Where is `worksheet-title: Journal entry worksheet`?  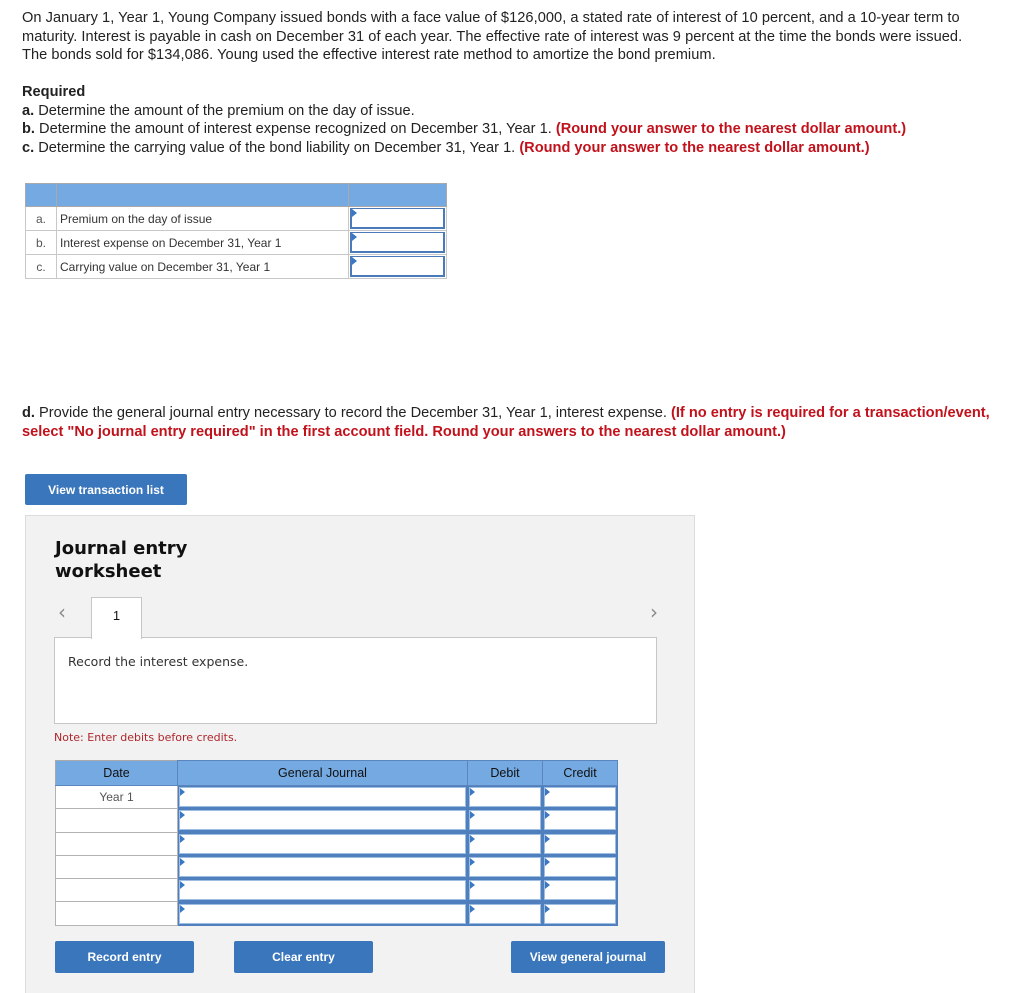 worksheet-title: Journal entry worksheet is located at coordinates (121, 560).